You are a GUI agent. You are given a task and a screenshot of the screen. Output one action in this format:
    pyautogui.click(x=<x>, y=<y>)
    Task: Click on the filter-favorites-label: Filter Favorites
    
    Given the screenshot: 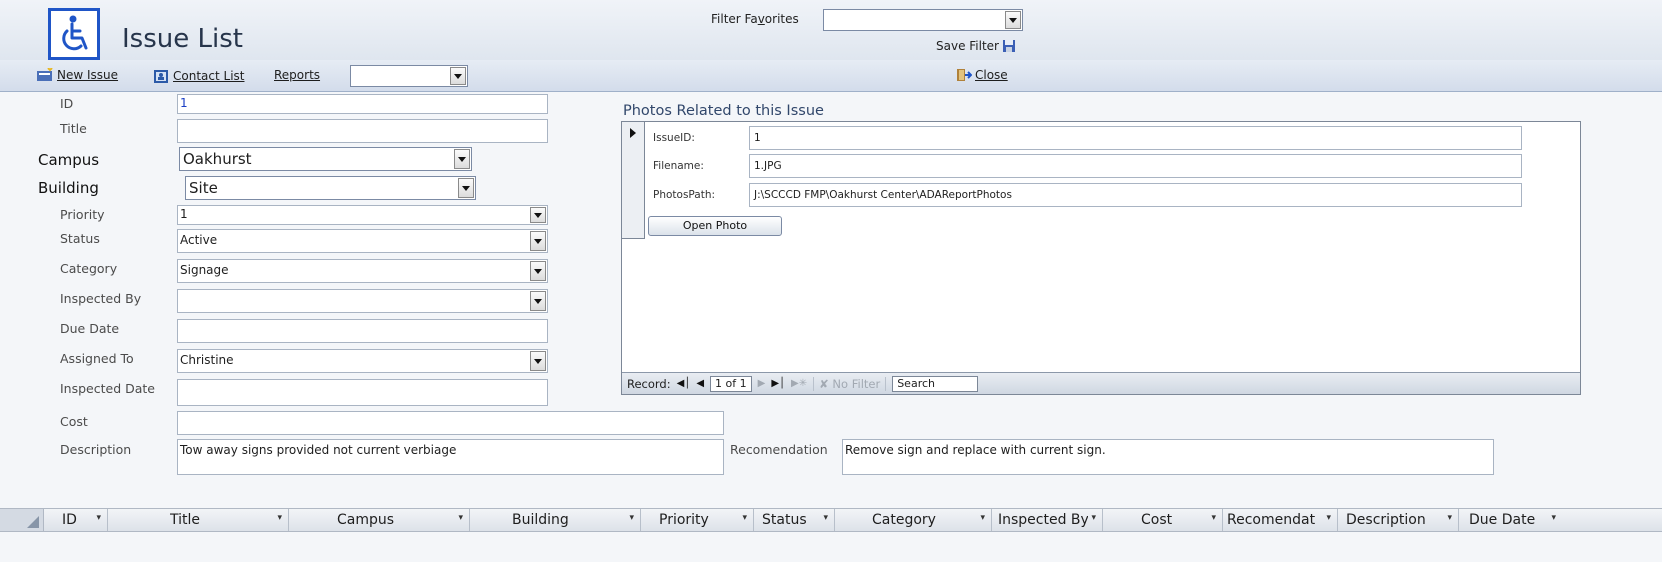 What is the action you would take?
    pyautogui.click(x=755, y=19)
    